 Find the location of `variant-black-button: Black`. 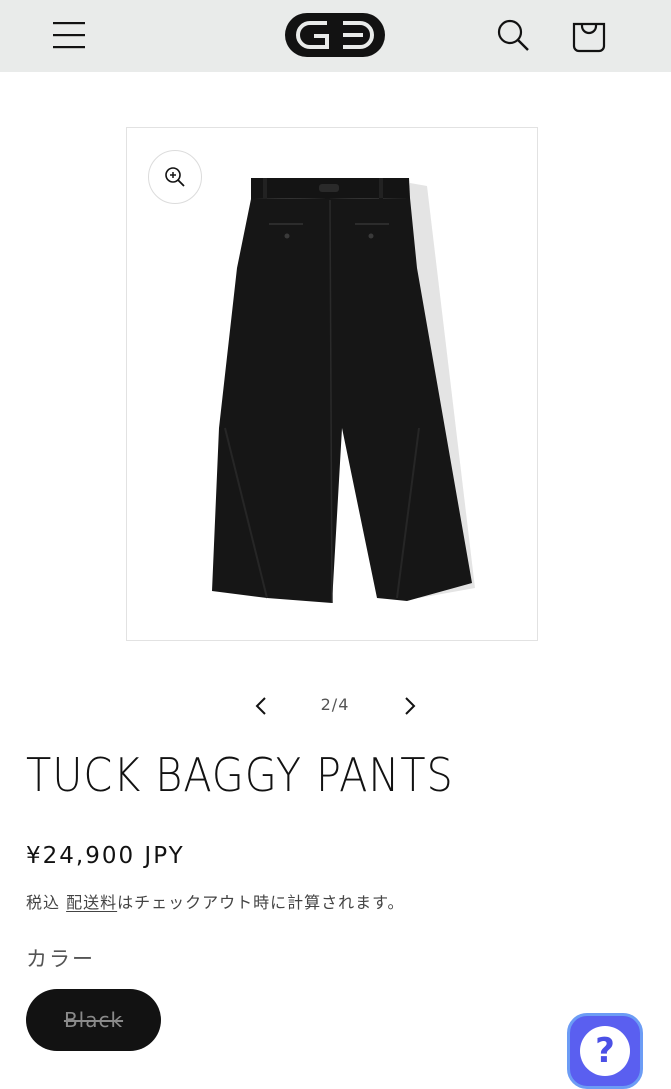

variant-black-button: Black is located at coordinates (93, 1020).